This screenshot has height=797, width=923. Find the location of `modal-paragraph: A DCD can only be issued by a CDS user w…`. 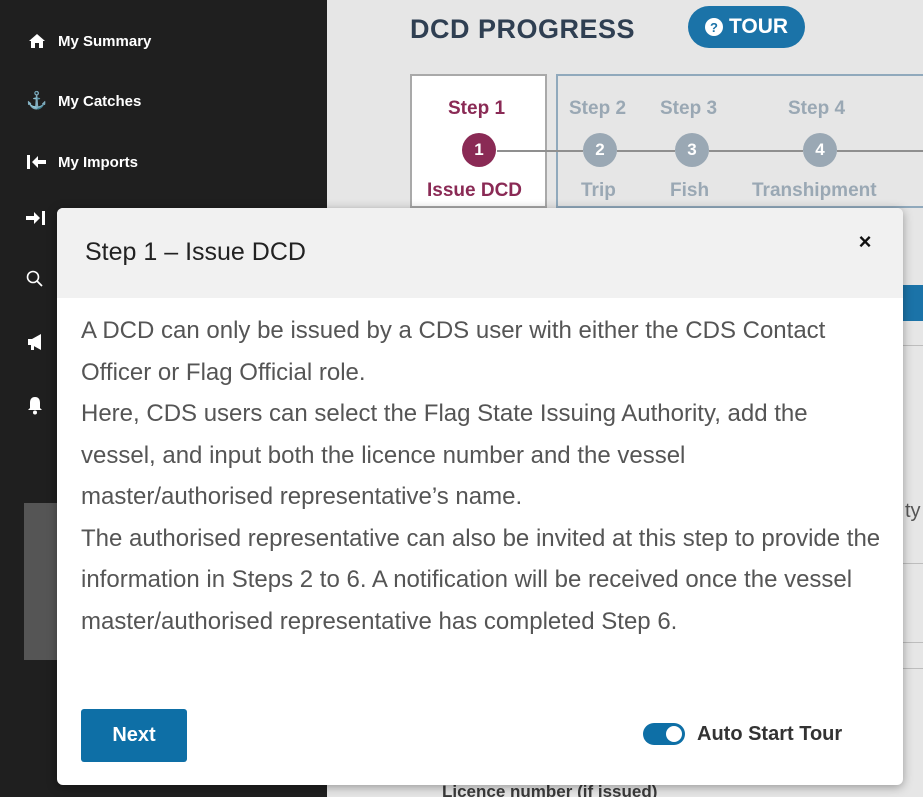

modal-paragraph: A DCD can only be issued by a CDS user w… is located at coordinates (453, 351).